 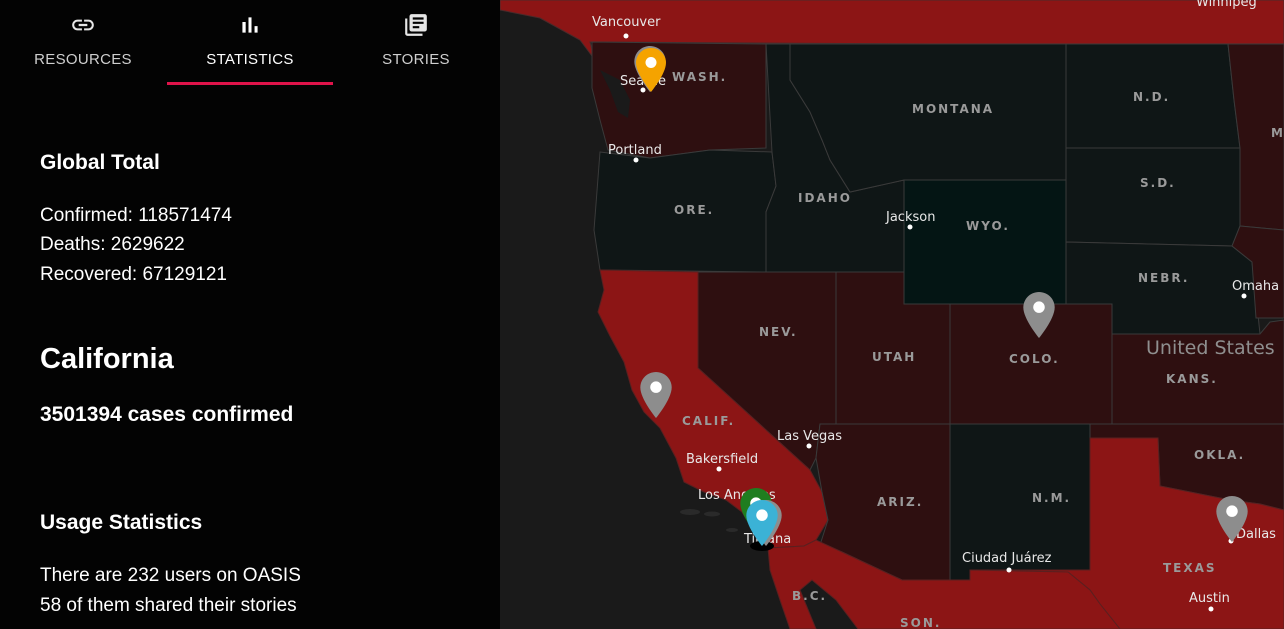 I want to click on tab-bar: RESOURCES STATISTICS STORIES, so click(x=250, y=43).